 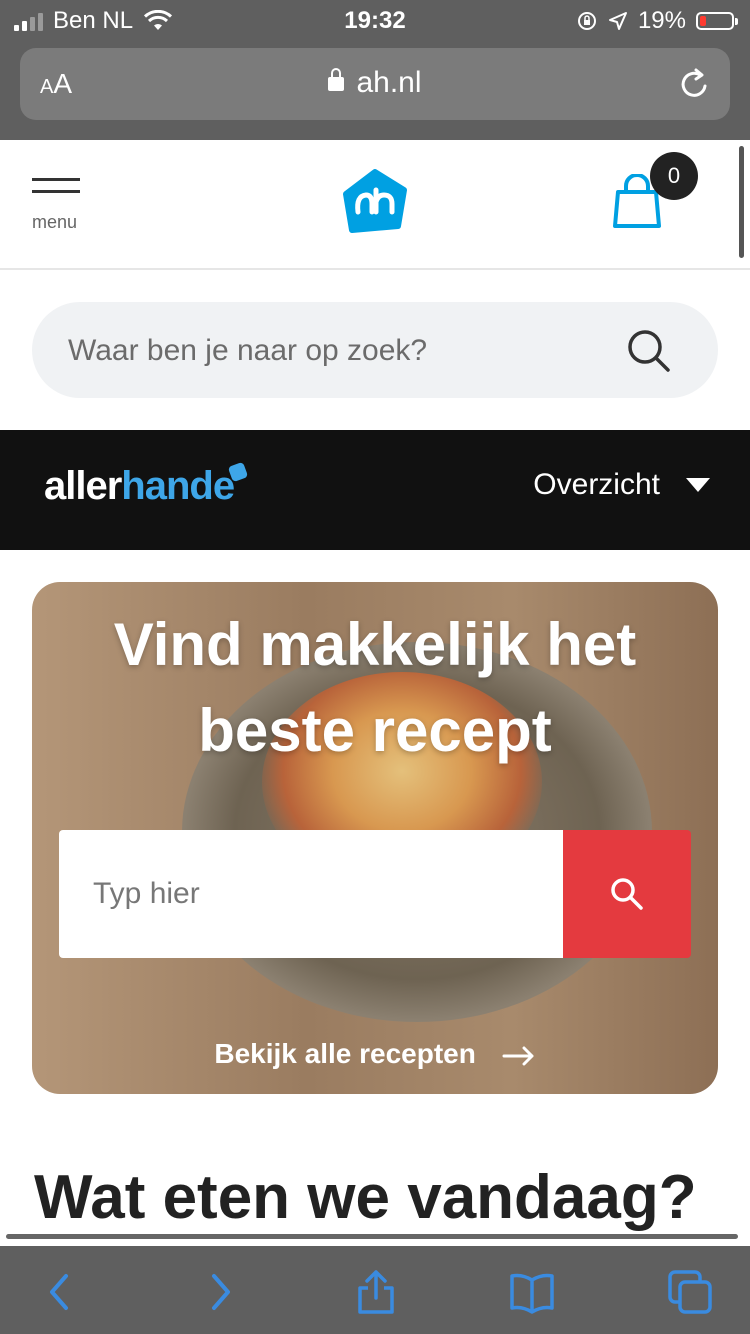 I want to click on browser-toolbar, so click(x=375, y=1290).